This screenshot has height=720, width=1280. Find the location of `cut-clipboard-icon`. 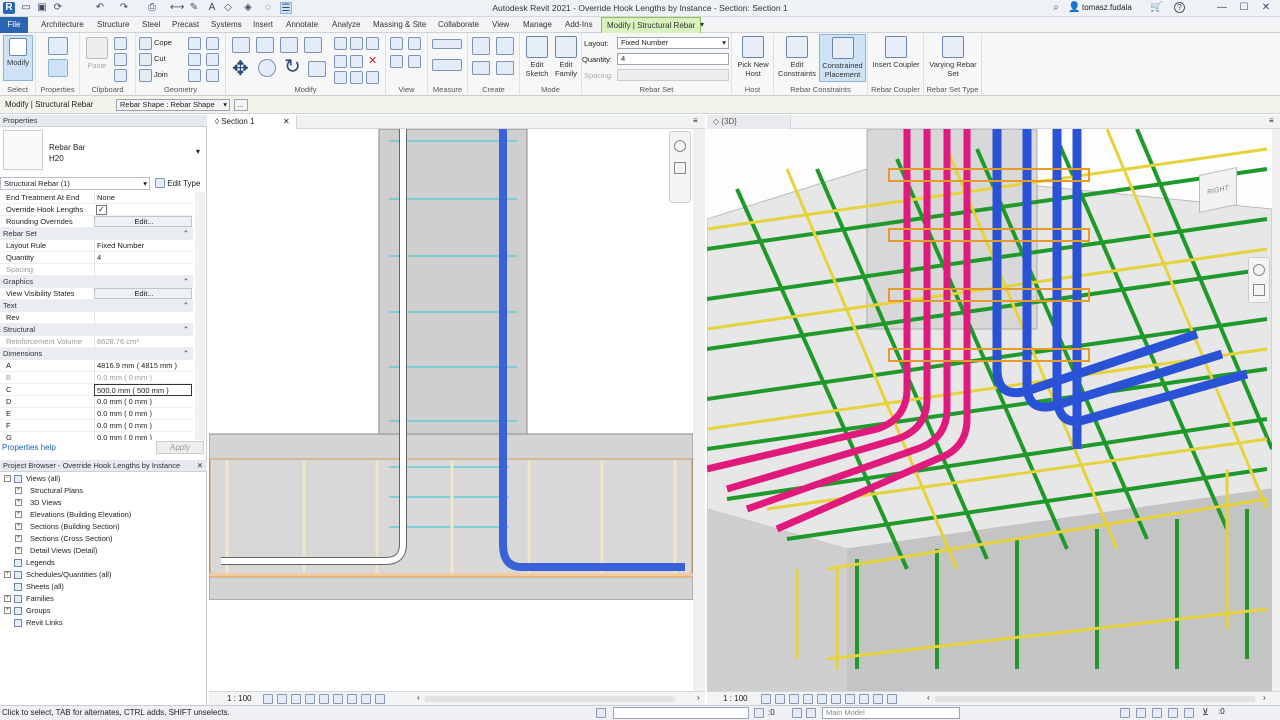

cut-clipboard-icon is located at coordinates (120, 43).